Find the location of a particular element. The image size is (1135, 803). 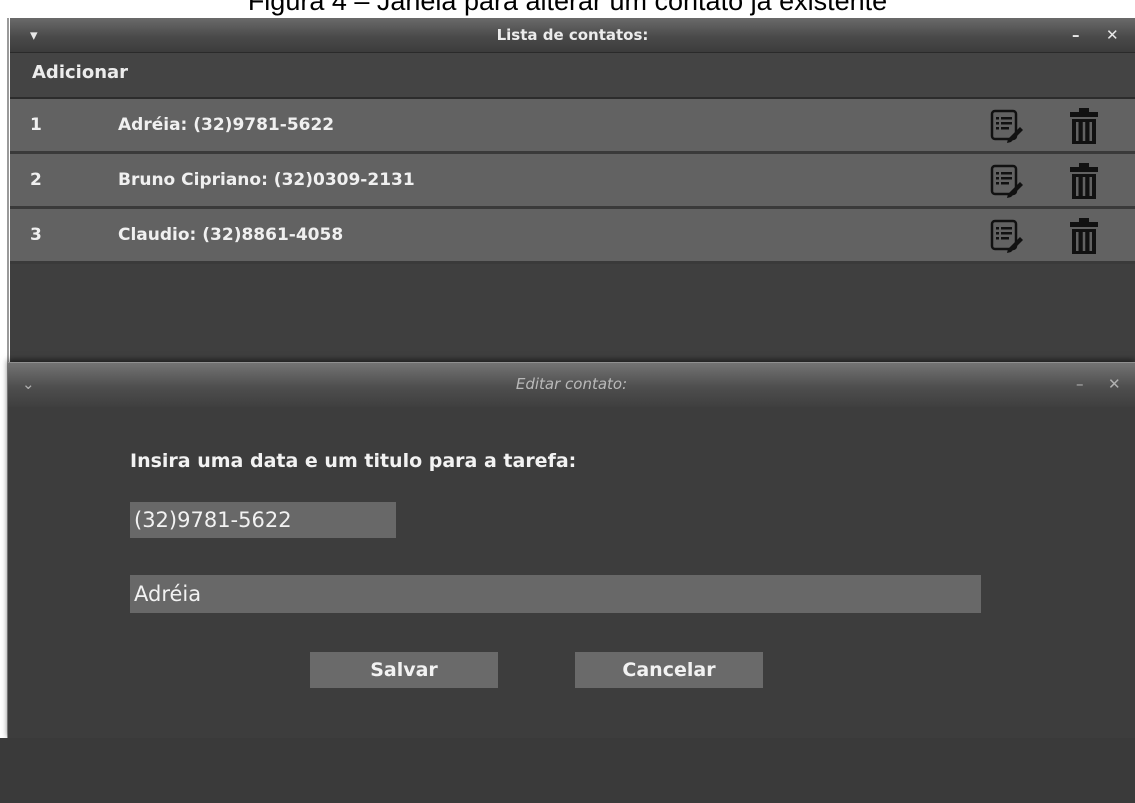

contact-text: Bruno Cipriano: (32)0309-2131 is located at coordinates (266, 180).